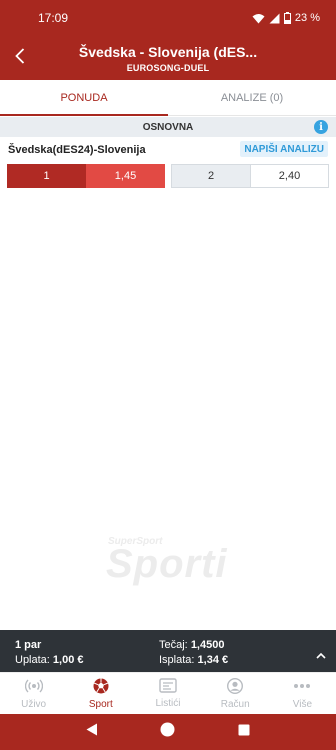 This screenshot has width=336, height=750. I want to click on nav-label: Više, so click(302, 704).